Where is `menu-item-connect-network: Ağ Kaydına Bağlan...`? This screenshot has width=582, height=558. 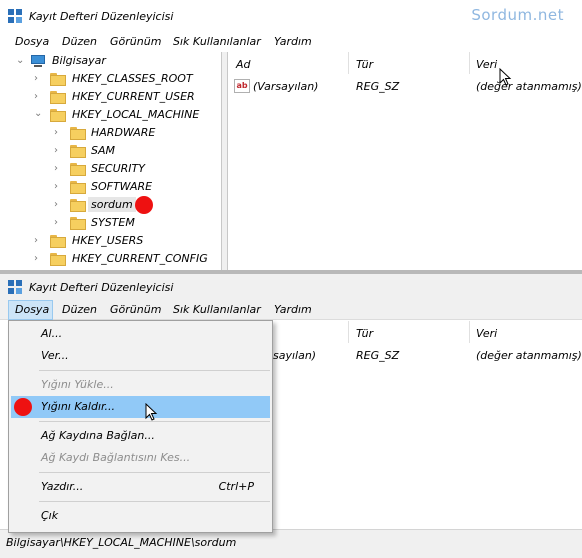
menu-item-connect-network: Ağ Kaydına Bağlan... is located at coordinates (140, 436).